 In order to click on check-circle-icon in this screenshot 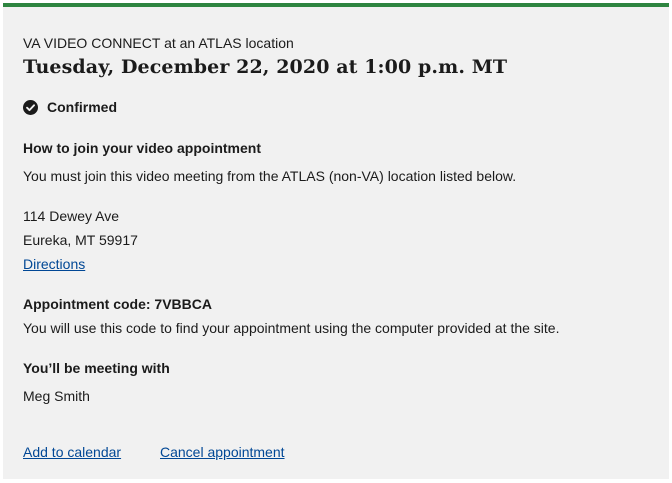, I will do `click(30, 107)`.